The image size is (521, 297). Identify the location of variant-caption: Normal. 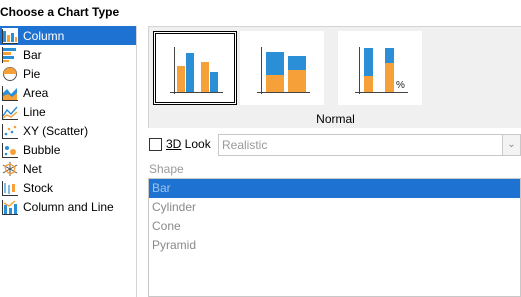
(335, 119).